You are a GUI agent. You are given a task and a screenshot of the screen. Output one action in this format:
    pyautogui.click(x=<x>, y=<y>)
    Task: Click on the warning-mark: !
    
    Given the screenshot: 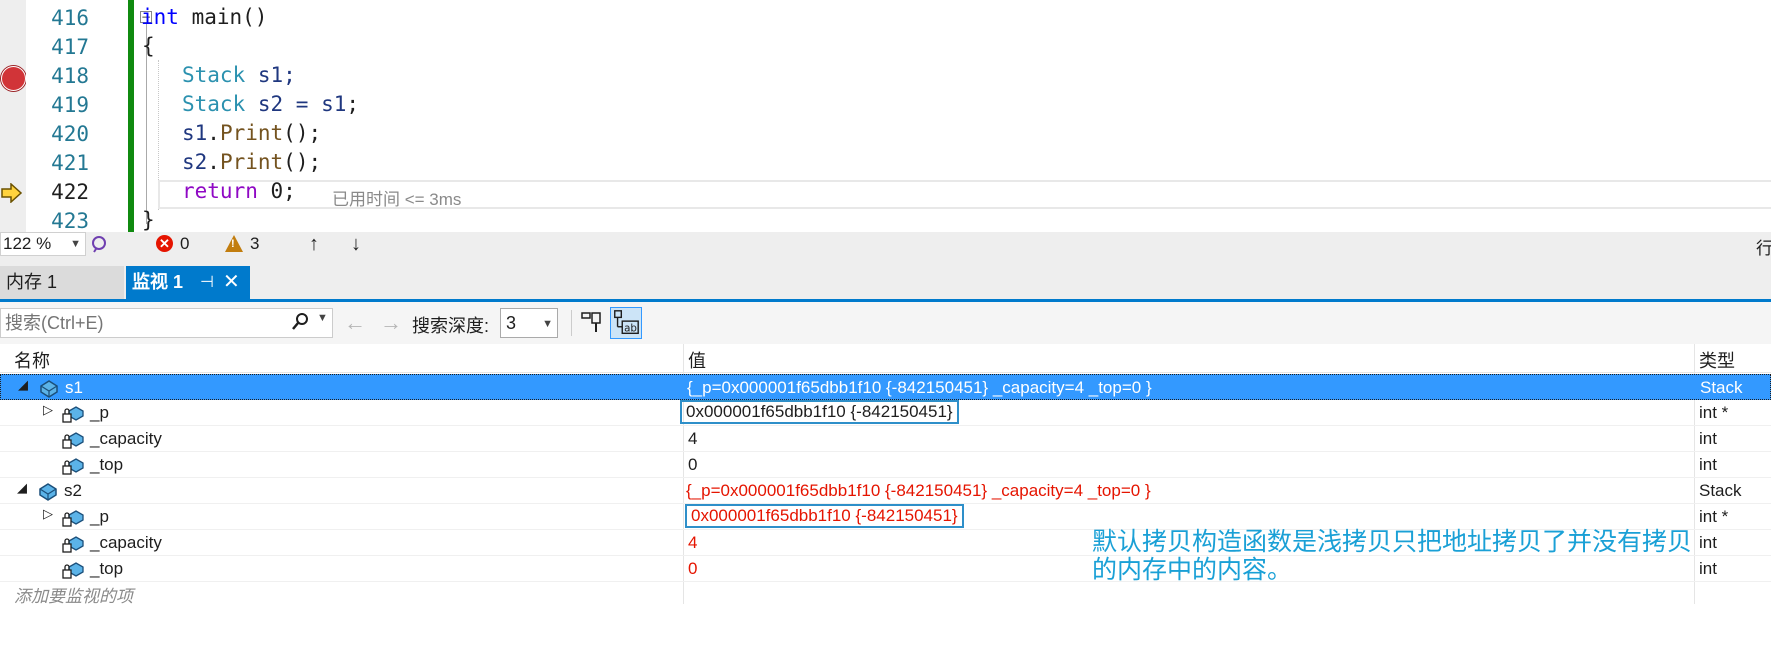 What is the action you would take?
    pyautogui.click(x=233, y=244)
    